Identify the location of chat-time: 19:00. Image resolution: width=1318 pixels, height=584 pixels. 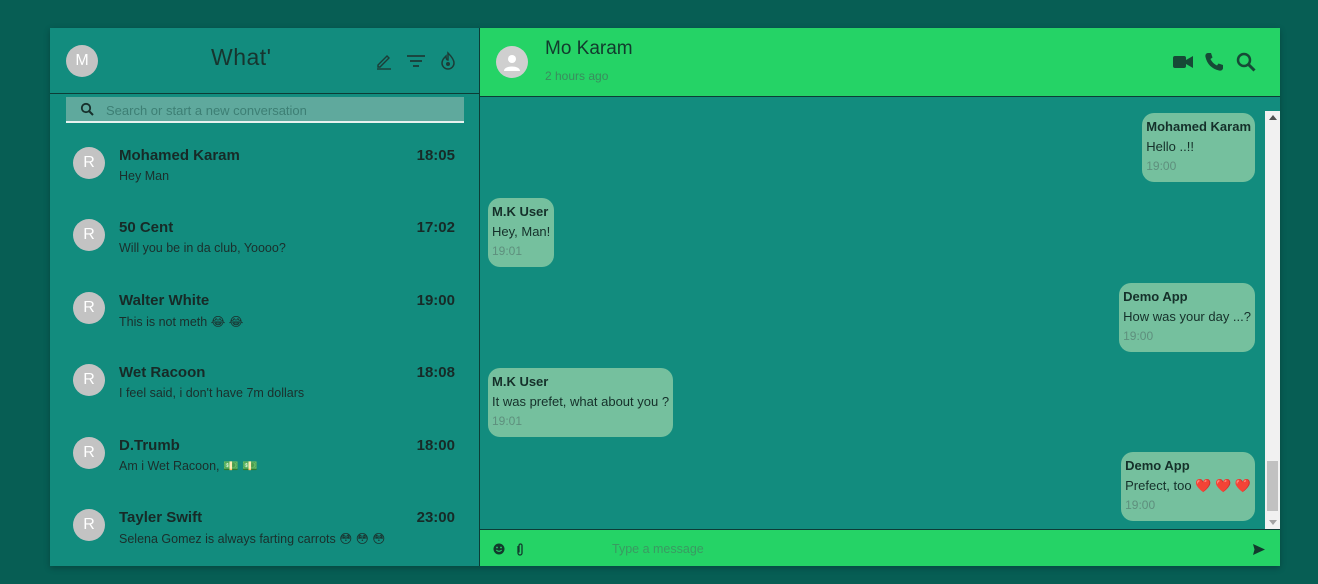
(435, 300).